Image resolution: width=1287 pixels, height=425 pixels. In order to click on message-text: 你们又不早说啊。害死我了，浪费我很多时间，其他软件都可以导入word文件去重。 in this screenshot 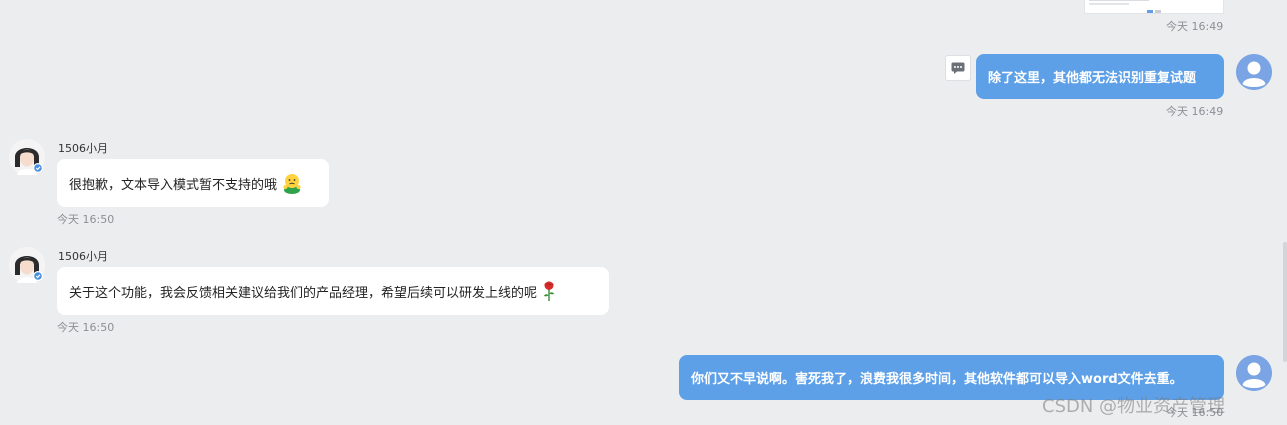, I will do `click(937, 379)`.